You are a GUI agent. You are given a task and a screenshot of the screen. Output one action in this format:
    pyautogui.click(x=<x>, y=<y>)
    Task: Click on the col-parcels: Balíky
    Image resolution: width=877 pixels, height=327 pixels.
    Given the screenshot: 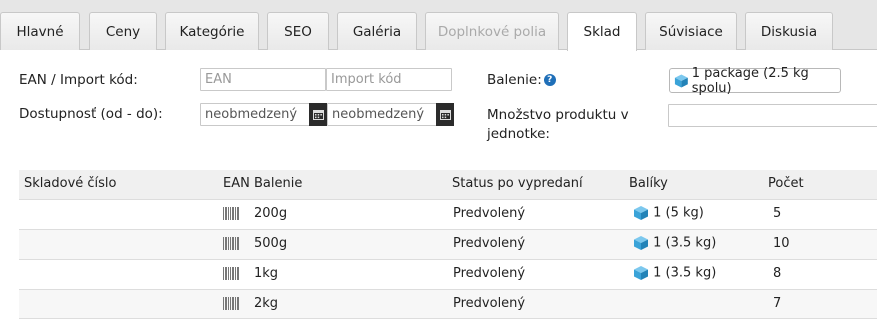 What is the action you would take?
    pyautogui.click(x=648, y=183)
    